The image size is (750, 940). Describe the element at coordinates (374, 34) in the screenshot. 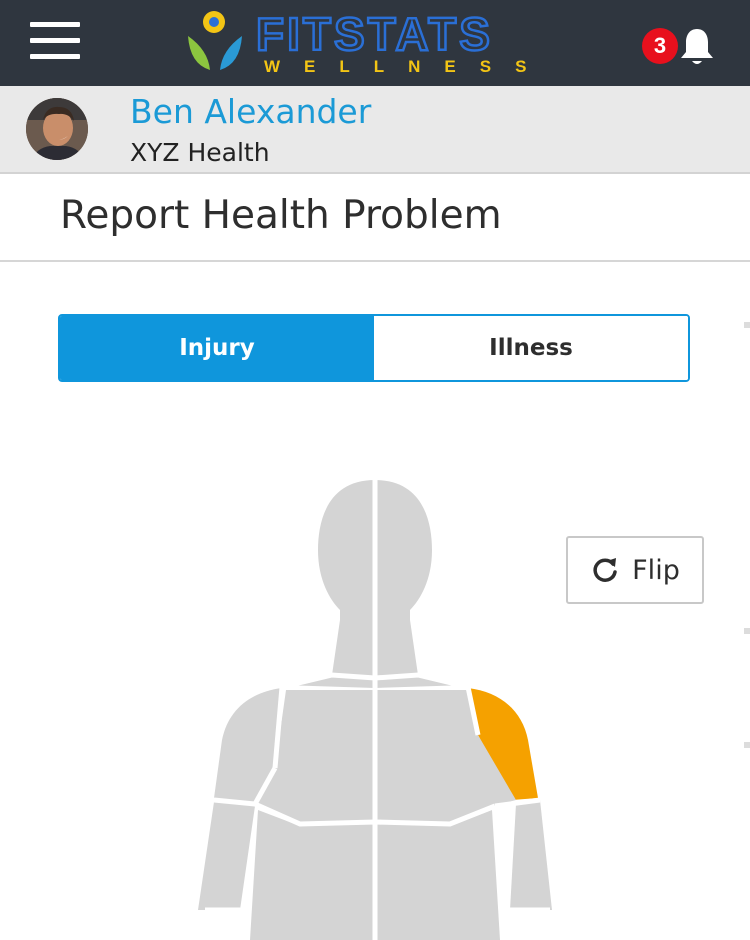

I see `logo-wordmark: FITSTATS` at that location.